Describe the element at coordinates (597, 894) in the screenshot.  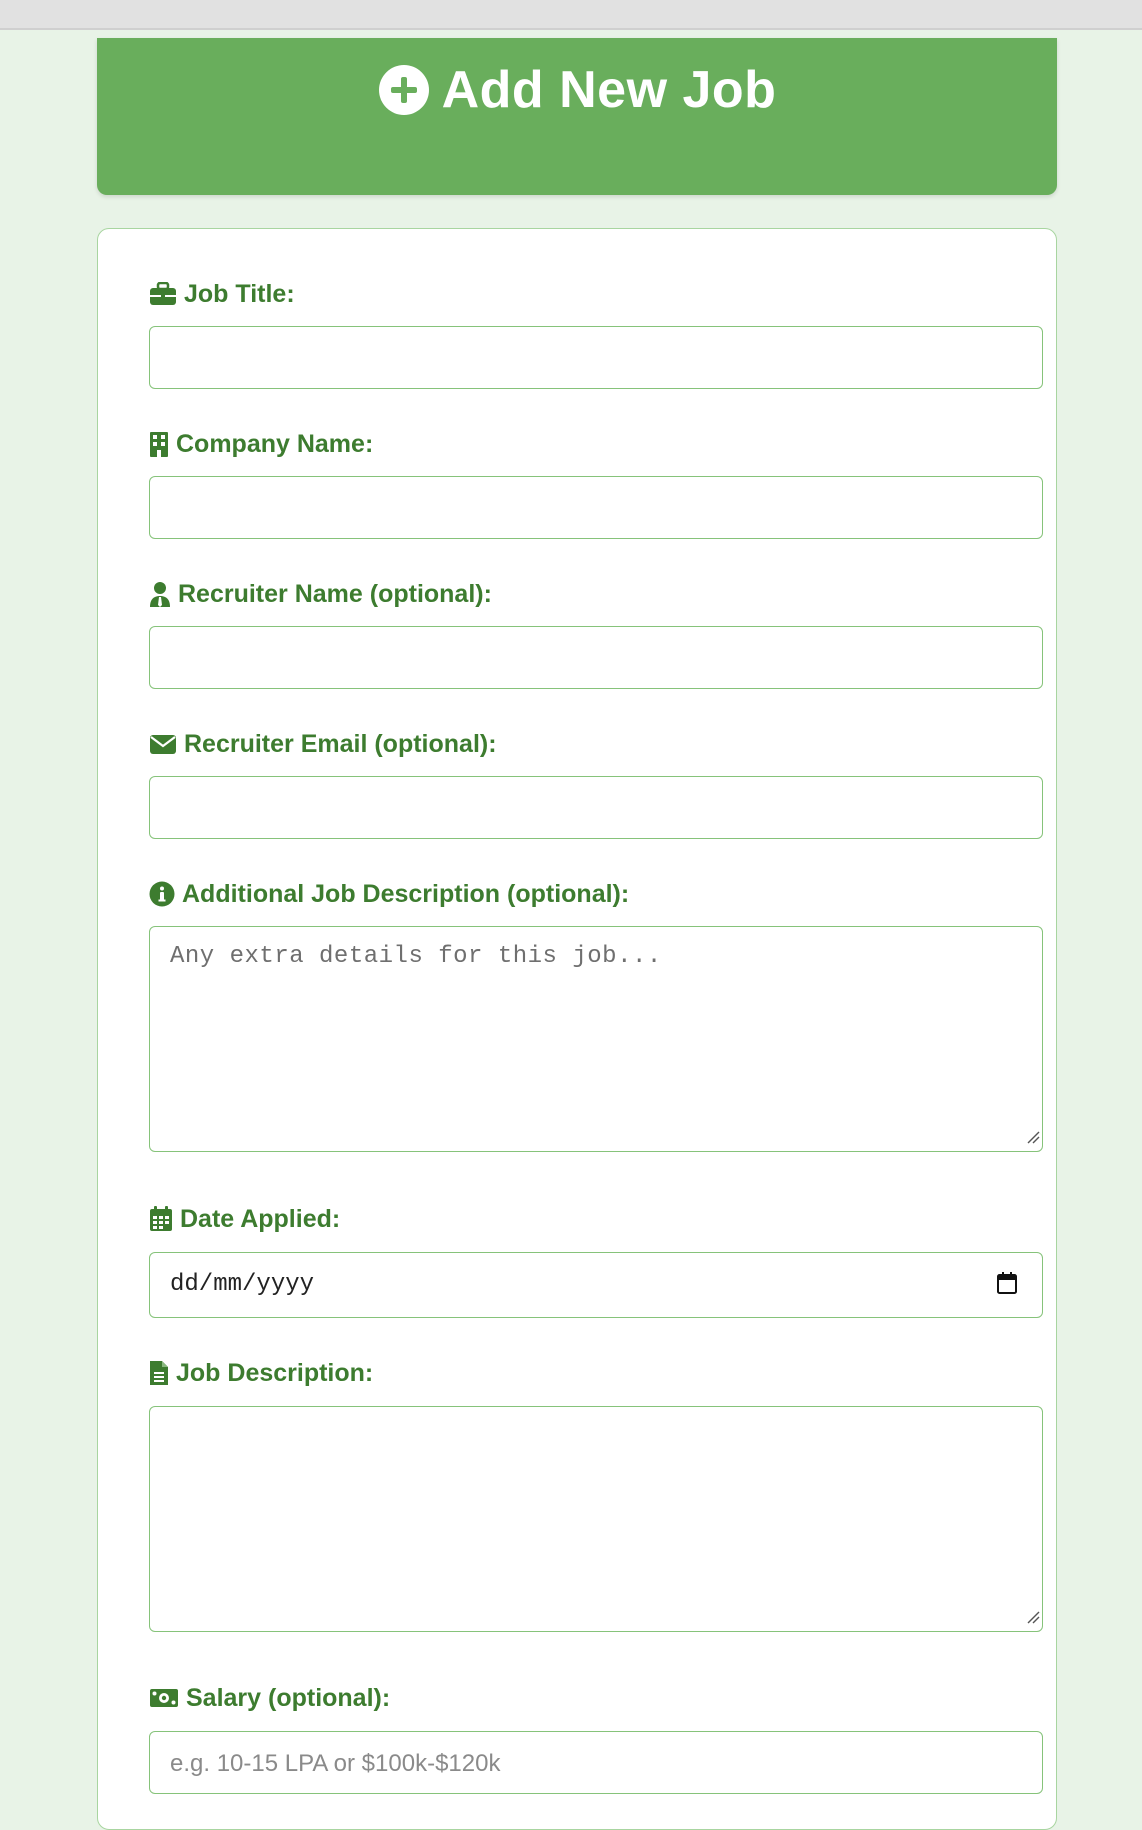
I see `additional-description-label: Additional Job Description (optional):` at that location.